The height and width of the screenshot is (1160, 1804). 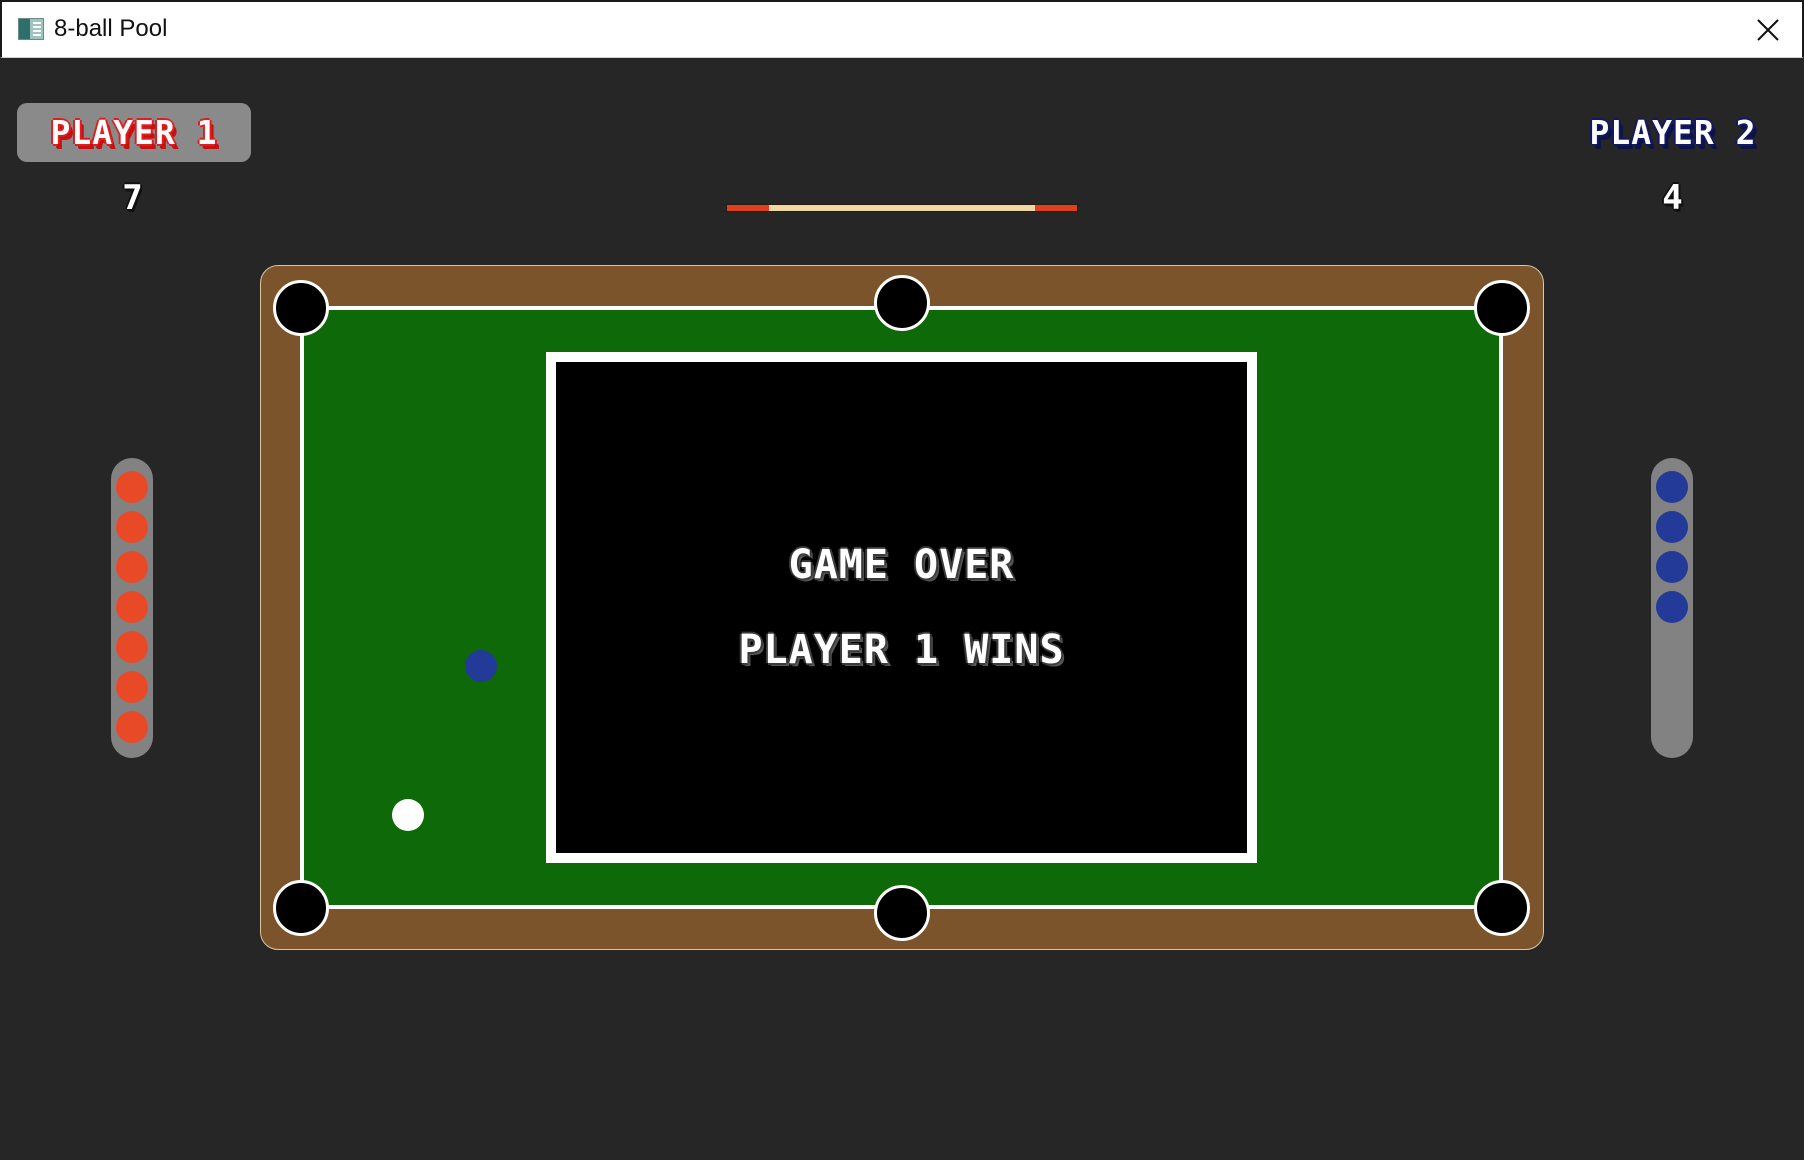 I want to click on winner-message: PLAYER 1 WINS, so click(x=901, y=650).